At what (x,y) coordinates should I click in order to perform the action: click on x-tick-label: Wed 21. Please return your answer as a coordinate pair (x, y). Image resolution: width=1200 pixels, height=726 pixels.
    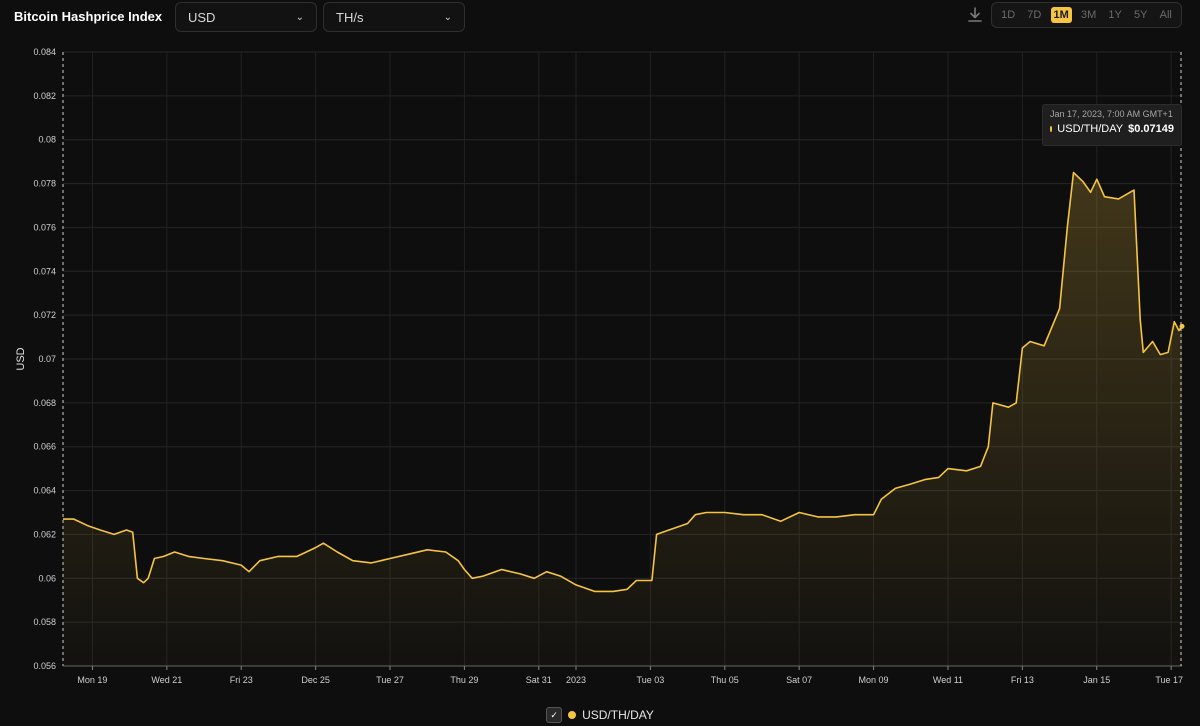
    Looking at the image, I should click on (166, 680).